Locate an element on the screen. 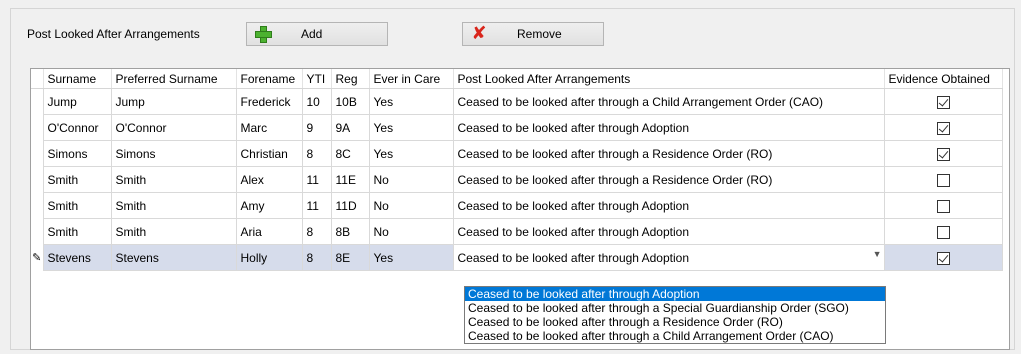 Image resolution: width=1021 pixels, height=354 pixels. col-evidence-obtained: Evidence Obtained is located at coordinates (943, 79).